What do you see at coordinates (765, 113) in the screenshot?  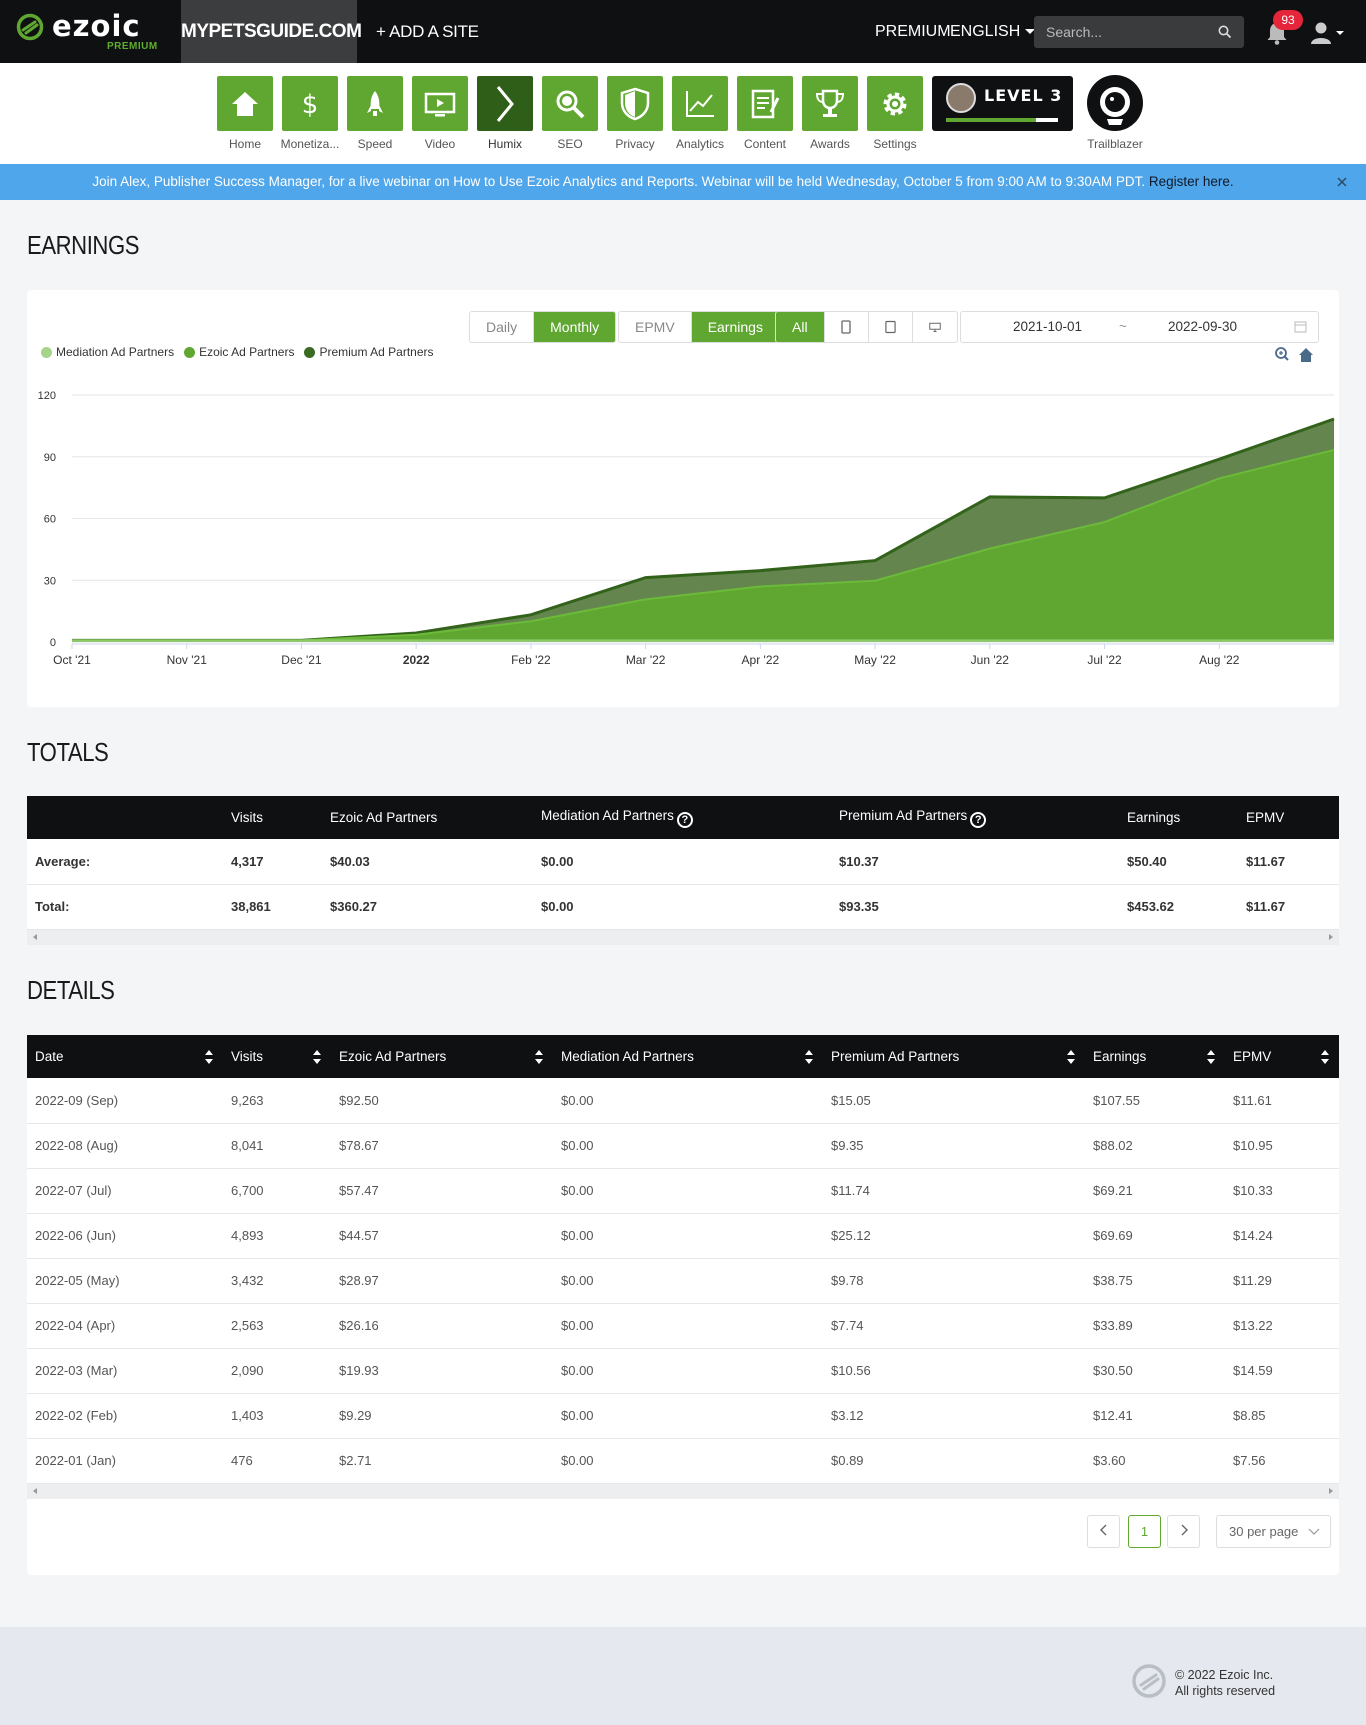 I see `nav-item-content: Content` at bounding box center [765, 113].